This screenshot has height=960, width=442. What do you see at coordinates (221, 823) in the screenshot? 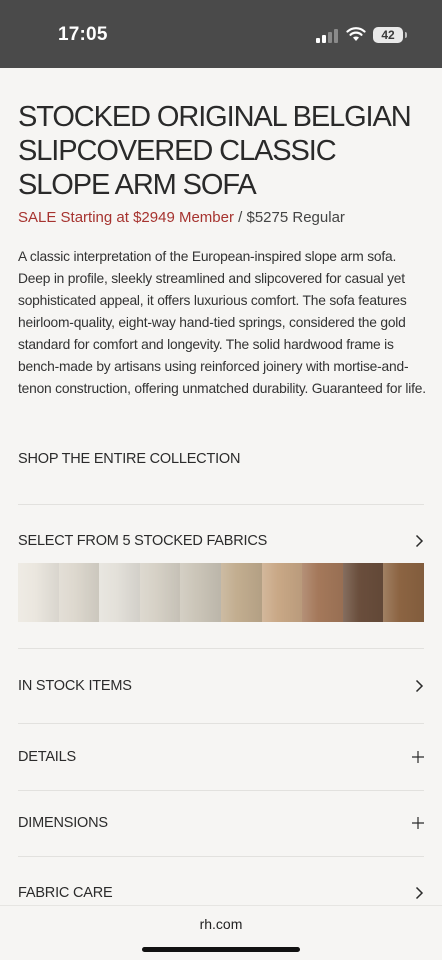
I see `dimensions-row: DIMENSIONS` at bounding box center [221, 823].